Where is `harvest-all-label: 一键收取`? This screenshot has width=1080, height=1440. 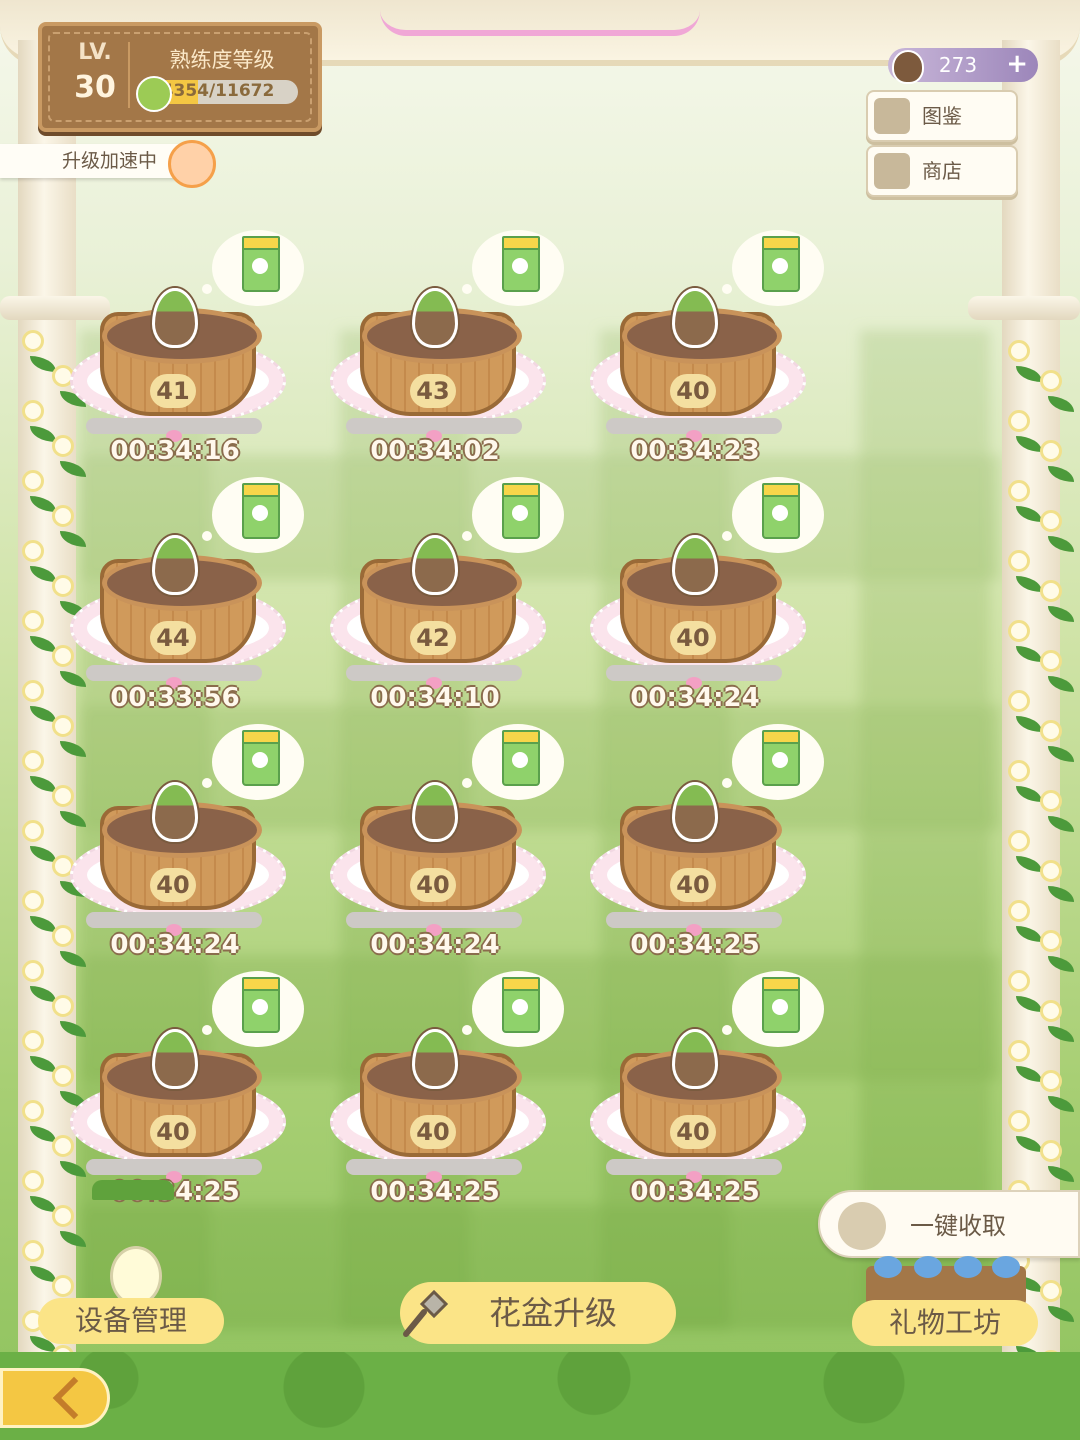
harvest-all-label: 一键收取 is located at coordinates (958, 1226).